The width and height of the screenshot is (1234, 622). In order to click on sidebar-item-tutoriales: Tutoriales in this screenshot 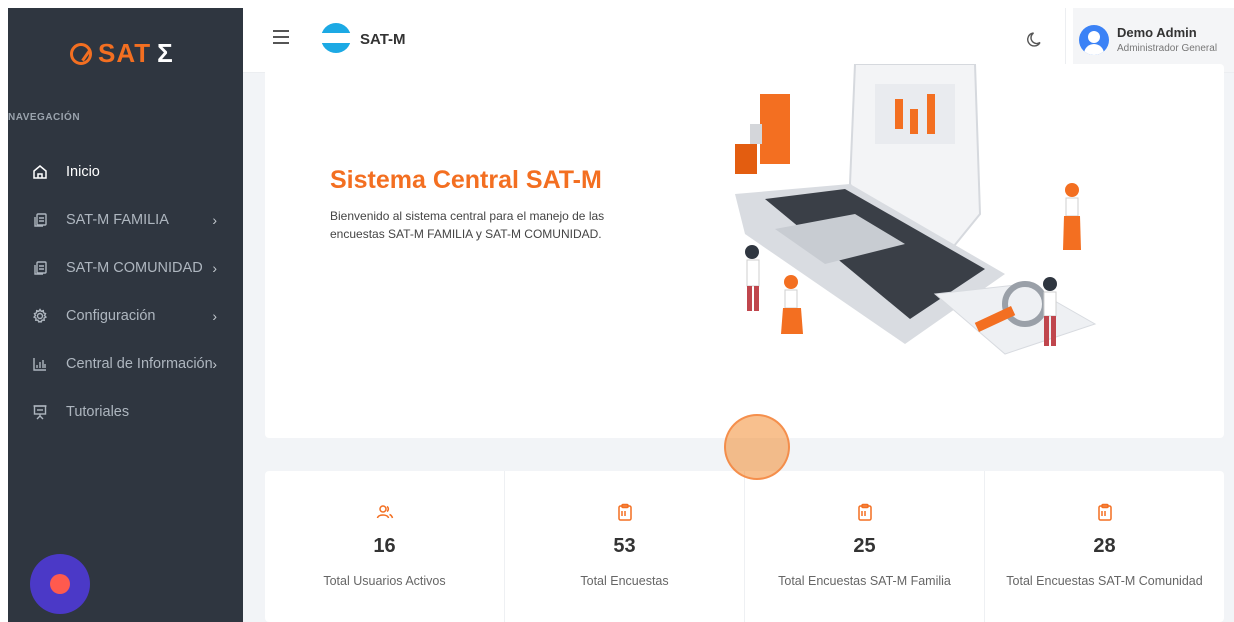, I will do `click(125, 412)`.